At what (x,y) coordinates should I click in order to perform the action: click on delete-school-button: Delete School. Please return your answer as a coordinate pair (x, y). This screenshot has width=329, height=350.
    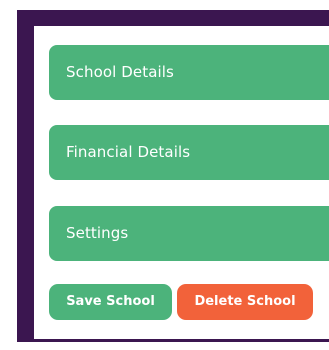
    Looking at the image, I should click on (245, 302).